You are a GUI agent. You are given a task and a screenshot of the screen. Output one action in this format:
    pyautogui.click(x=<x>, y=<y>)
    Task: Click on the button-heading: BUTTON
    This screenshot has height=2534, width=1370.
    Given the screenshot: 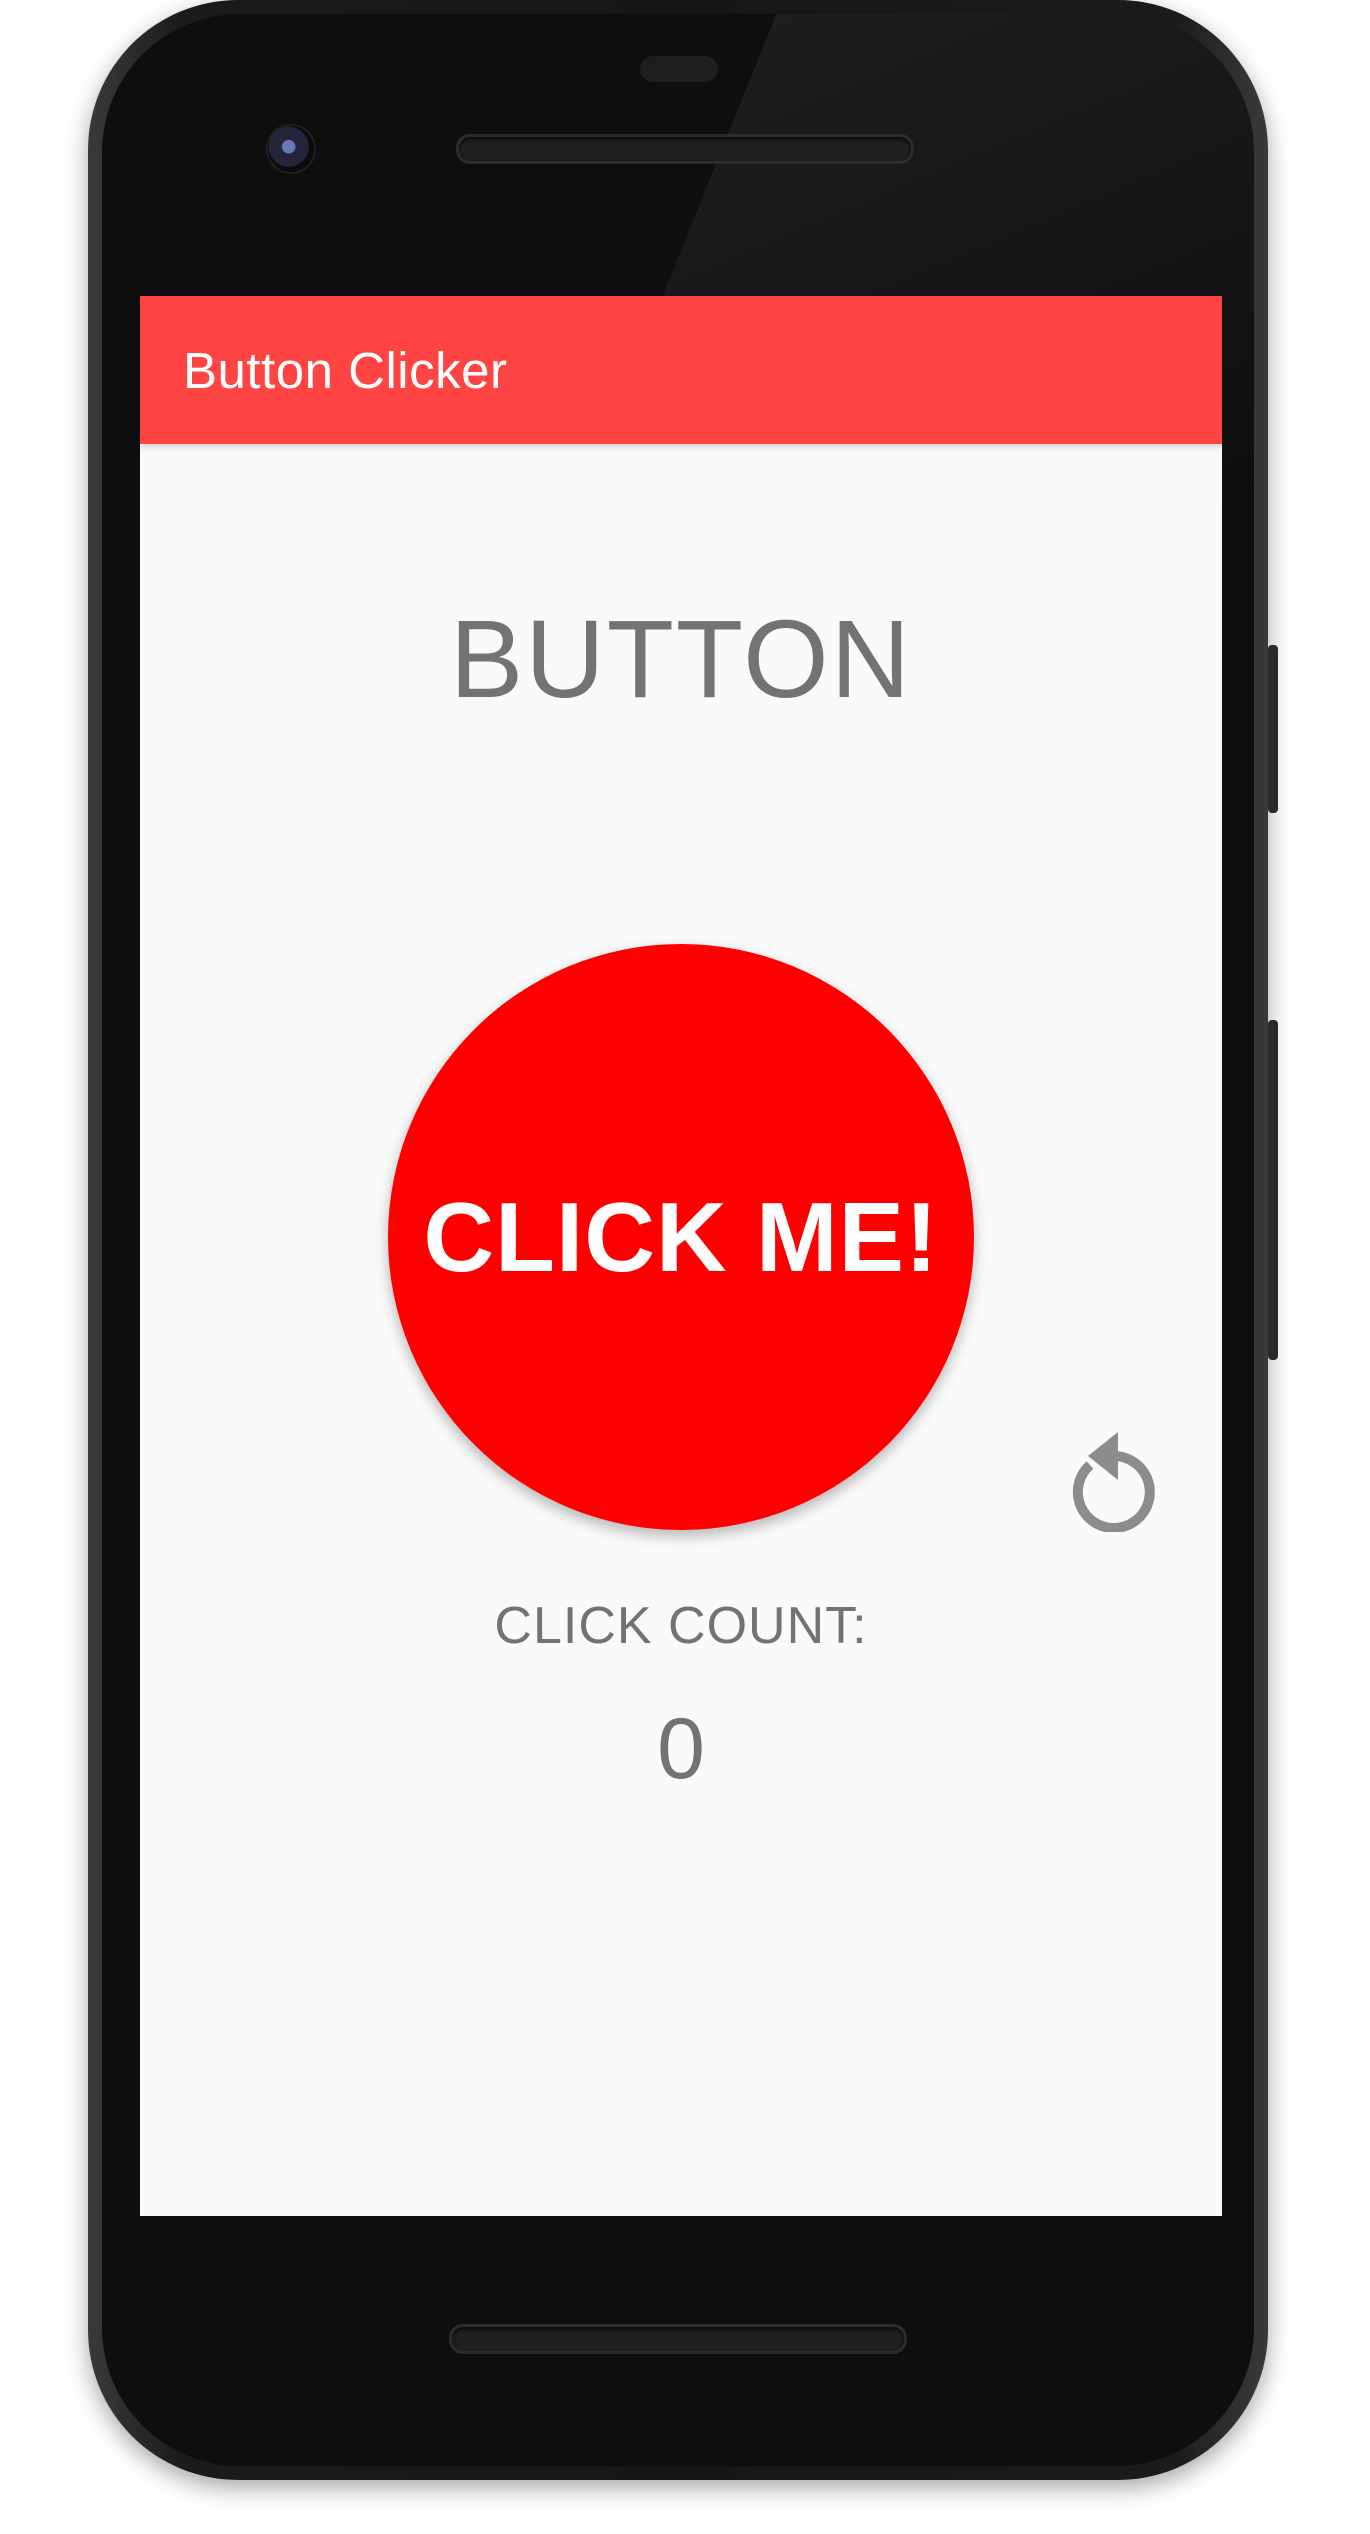 What is the action you would take?
    pyautogui.click(x=681, y=659)
    